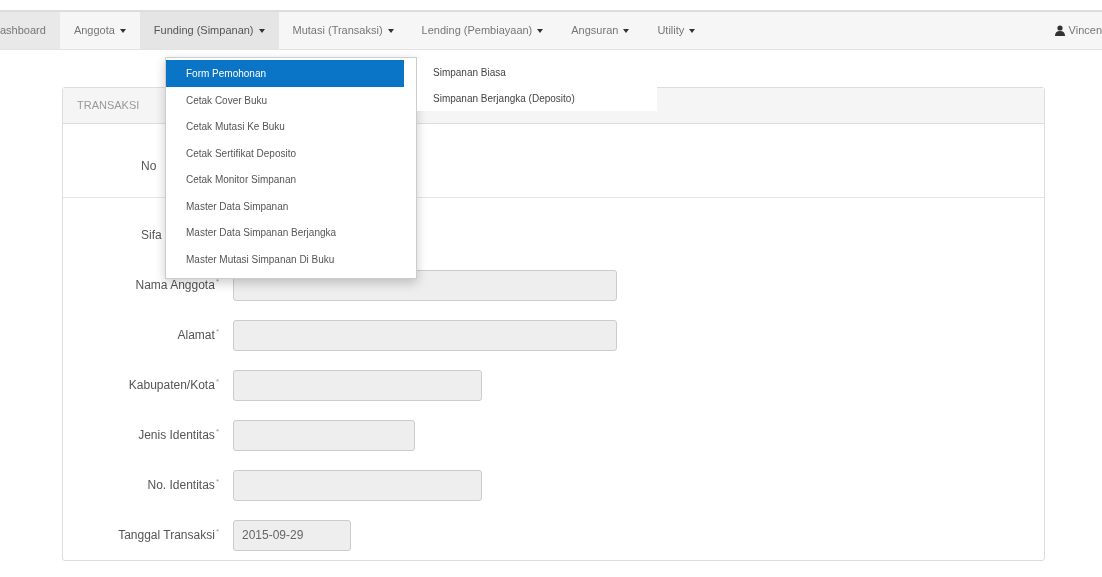 The image size is (1102, 577). I want to click on nav-link: ashboard, so click(30, 30).